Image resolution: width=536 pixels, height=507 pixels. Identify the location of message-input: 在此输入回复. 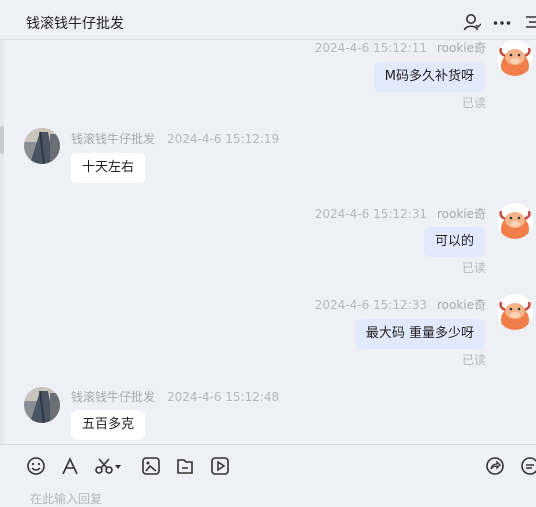
(66, 498).